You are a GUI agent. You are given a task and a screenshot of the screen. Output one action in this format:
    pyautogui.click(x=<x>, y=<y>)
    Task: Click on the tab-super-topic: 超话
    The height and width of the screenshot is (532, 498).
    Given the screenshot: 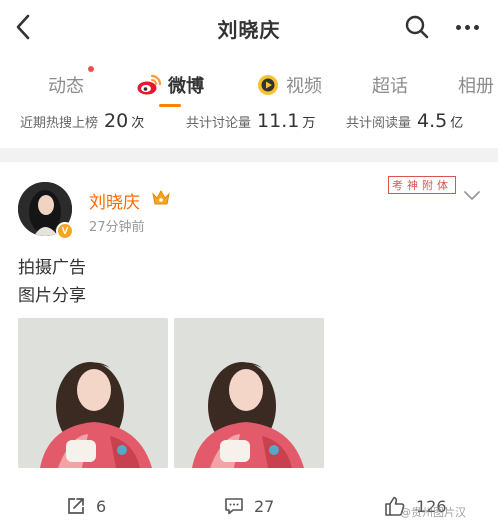 What is the action you would take?
    pyautogui.click(x=390, y=85)
    